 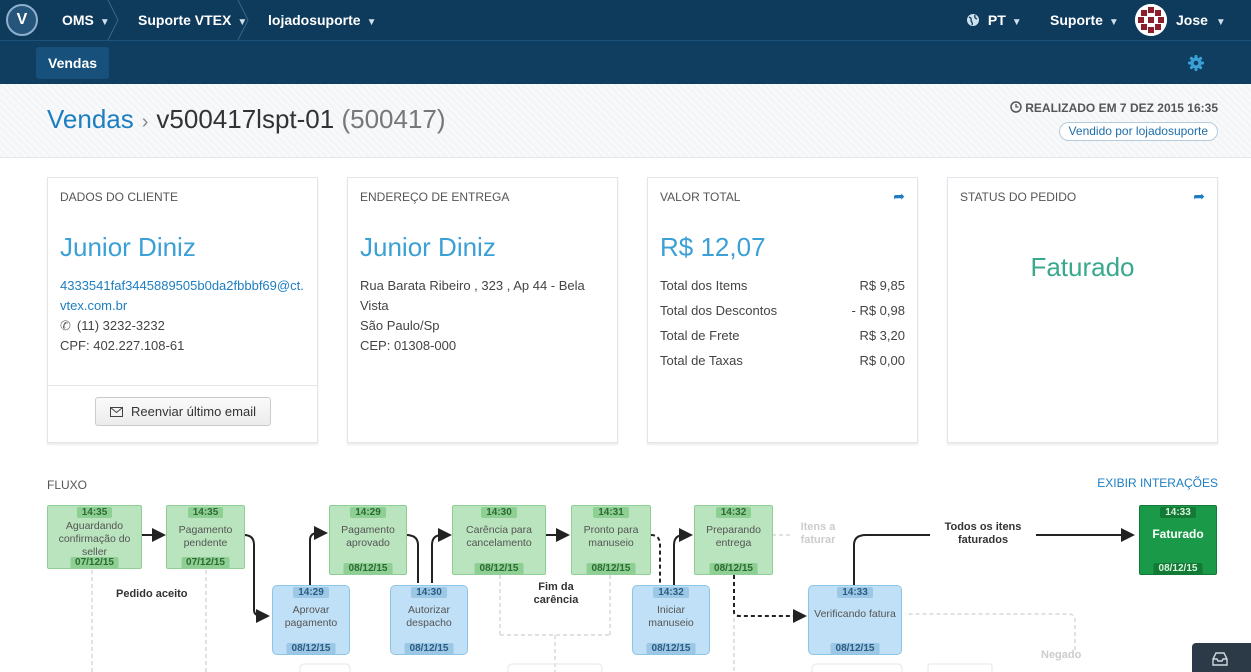 I want to click on flow-node-pronto-manuseio: 14:31 Pronto para manuseio 08/12/15, so click(x=611, y=540).